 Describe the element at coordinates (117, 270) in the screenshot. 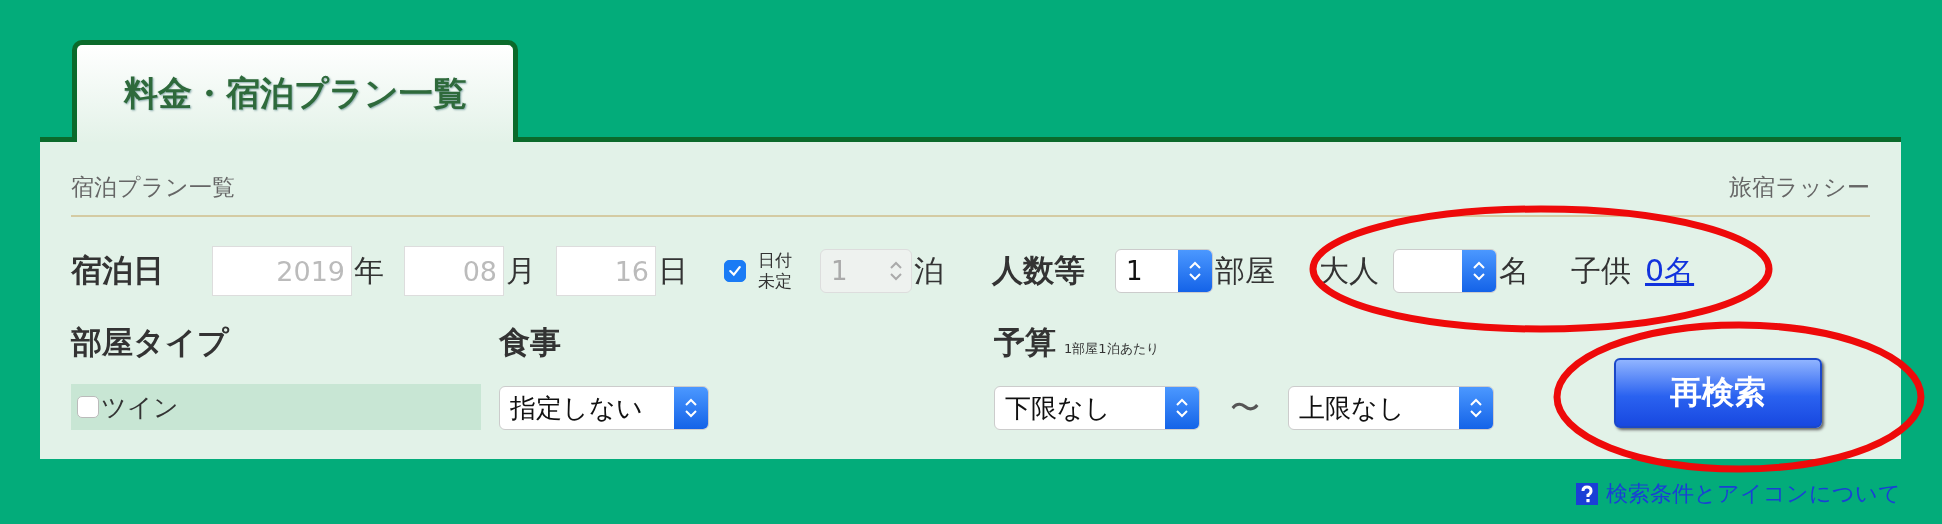

I see `field-label: 宿泊日` at that location.